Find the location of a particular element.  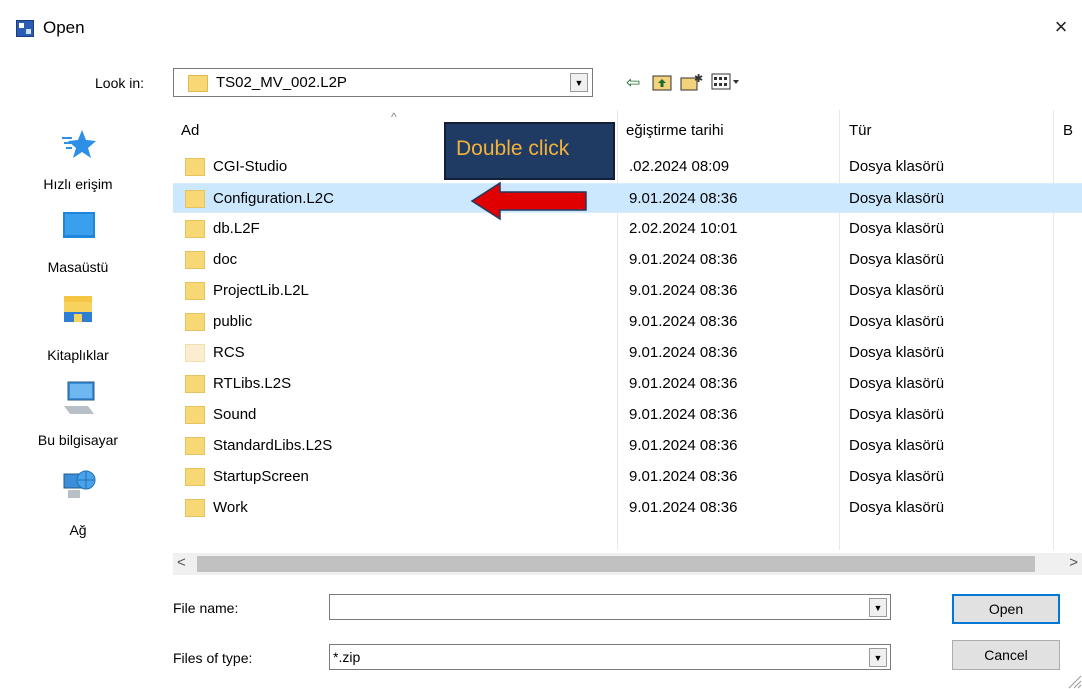

column-header-date: eğiştirme tarihi is located at coordinates (675, 130).